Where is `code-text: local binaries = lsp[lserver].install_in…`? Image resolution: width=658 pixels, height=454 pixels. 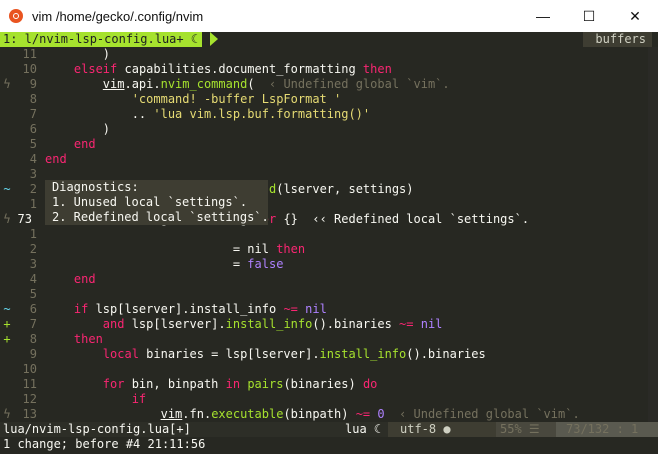 code-text: local binaries = lsp[lserver].install_in… is located at coordinates (294, 354).